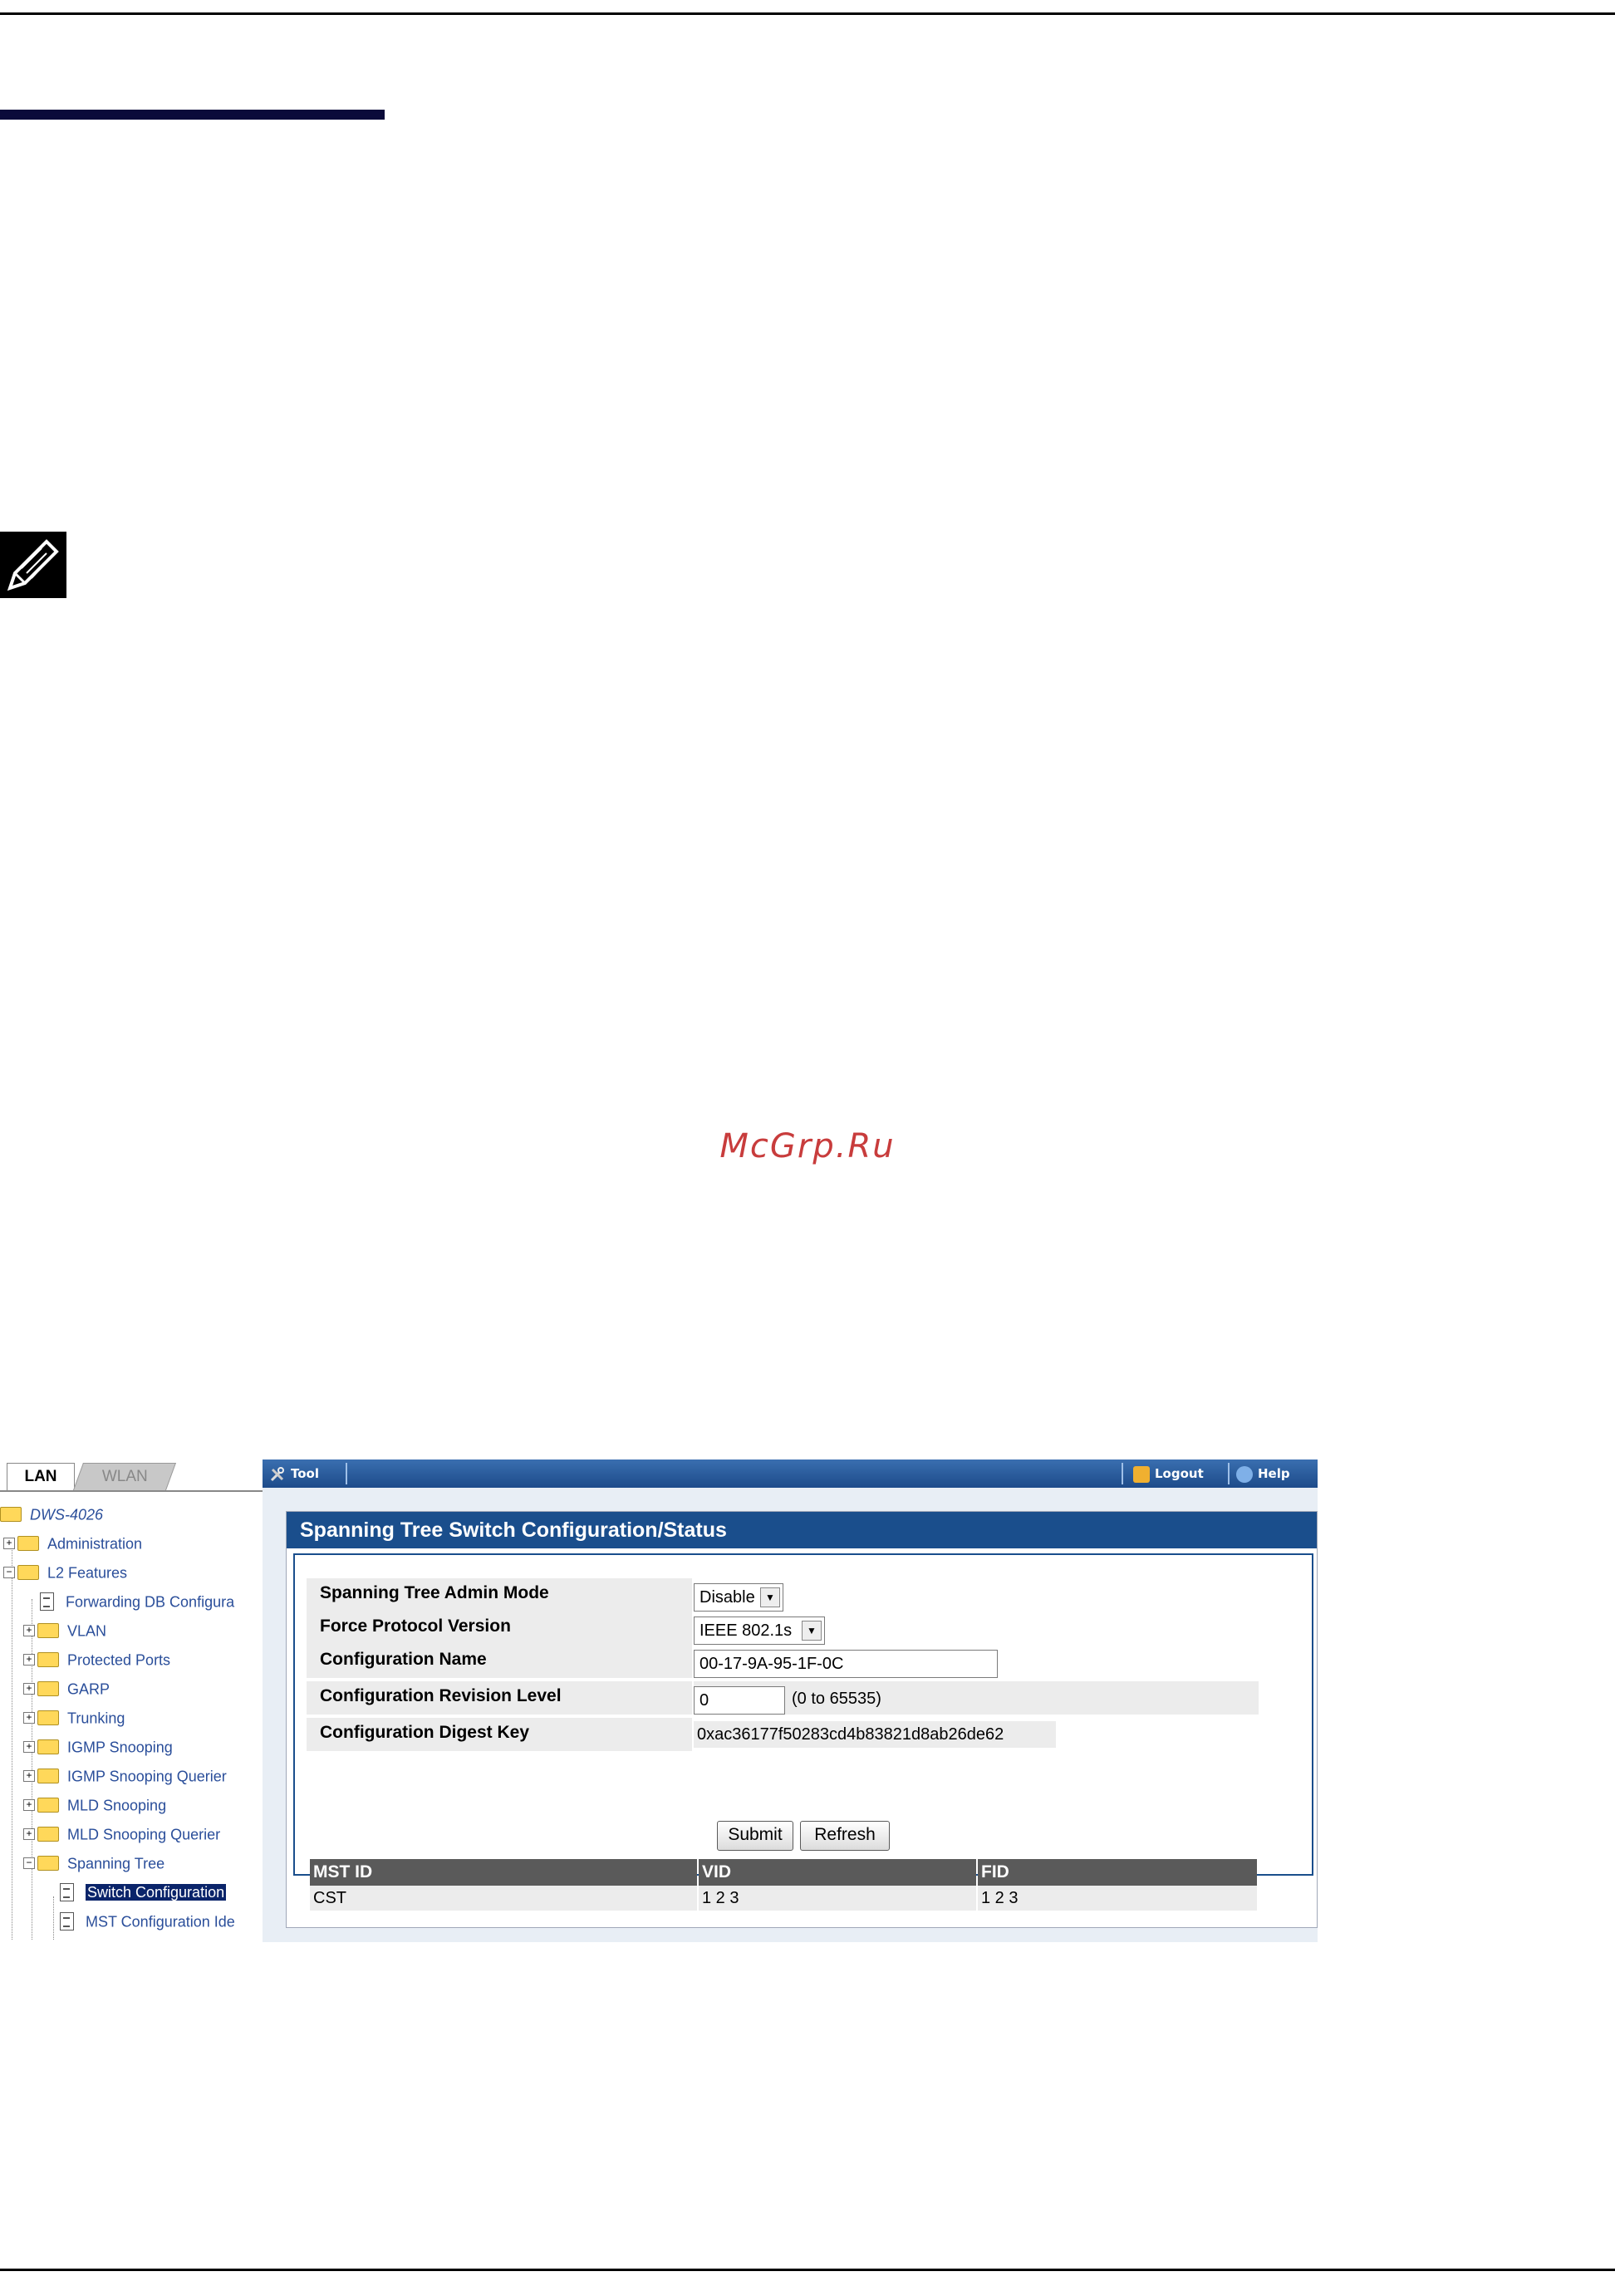 The image size is (1615, 2296). Describe the element at coordinates (94, 1805) in the screenshot. I see `tree-item-mld-snooping: + MLD Snooping` at that location.